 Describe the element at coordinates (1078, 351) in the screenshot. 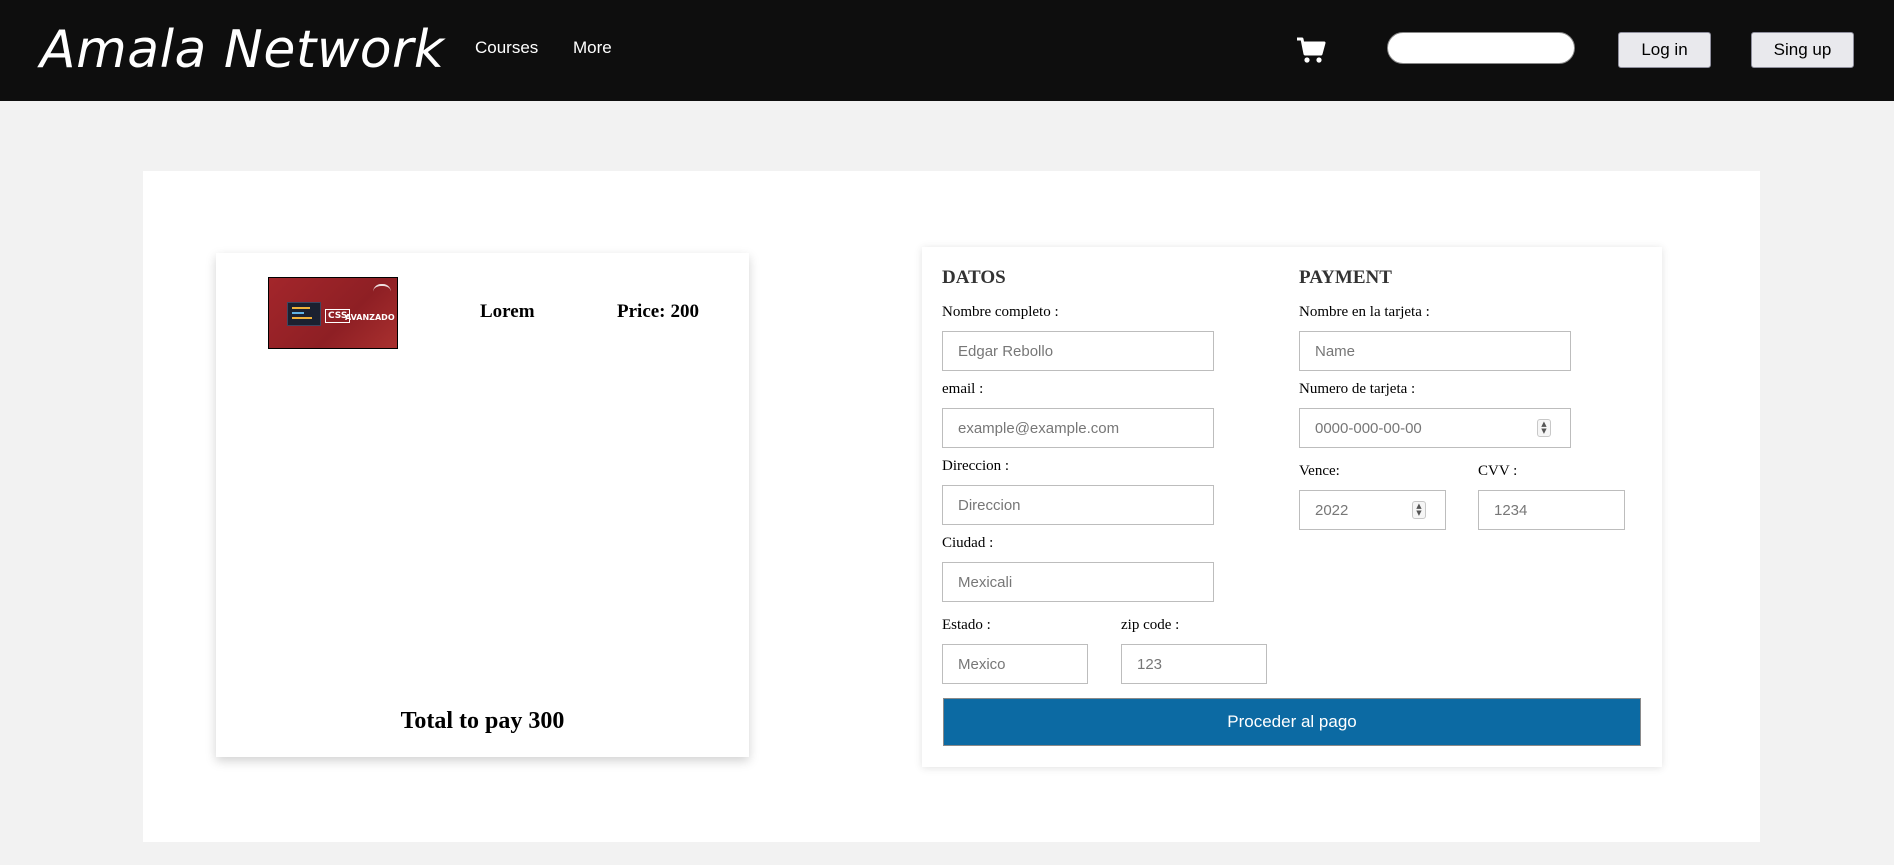

I see `full-name-input` at that location.